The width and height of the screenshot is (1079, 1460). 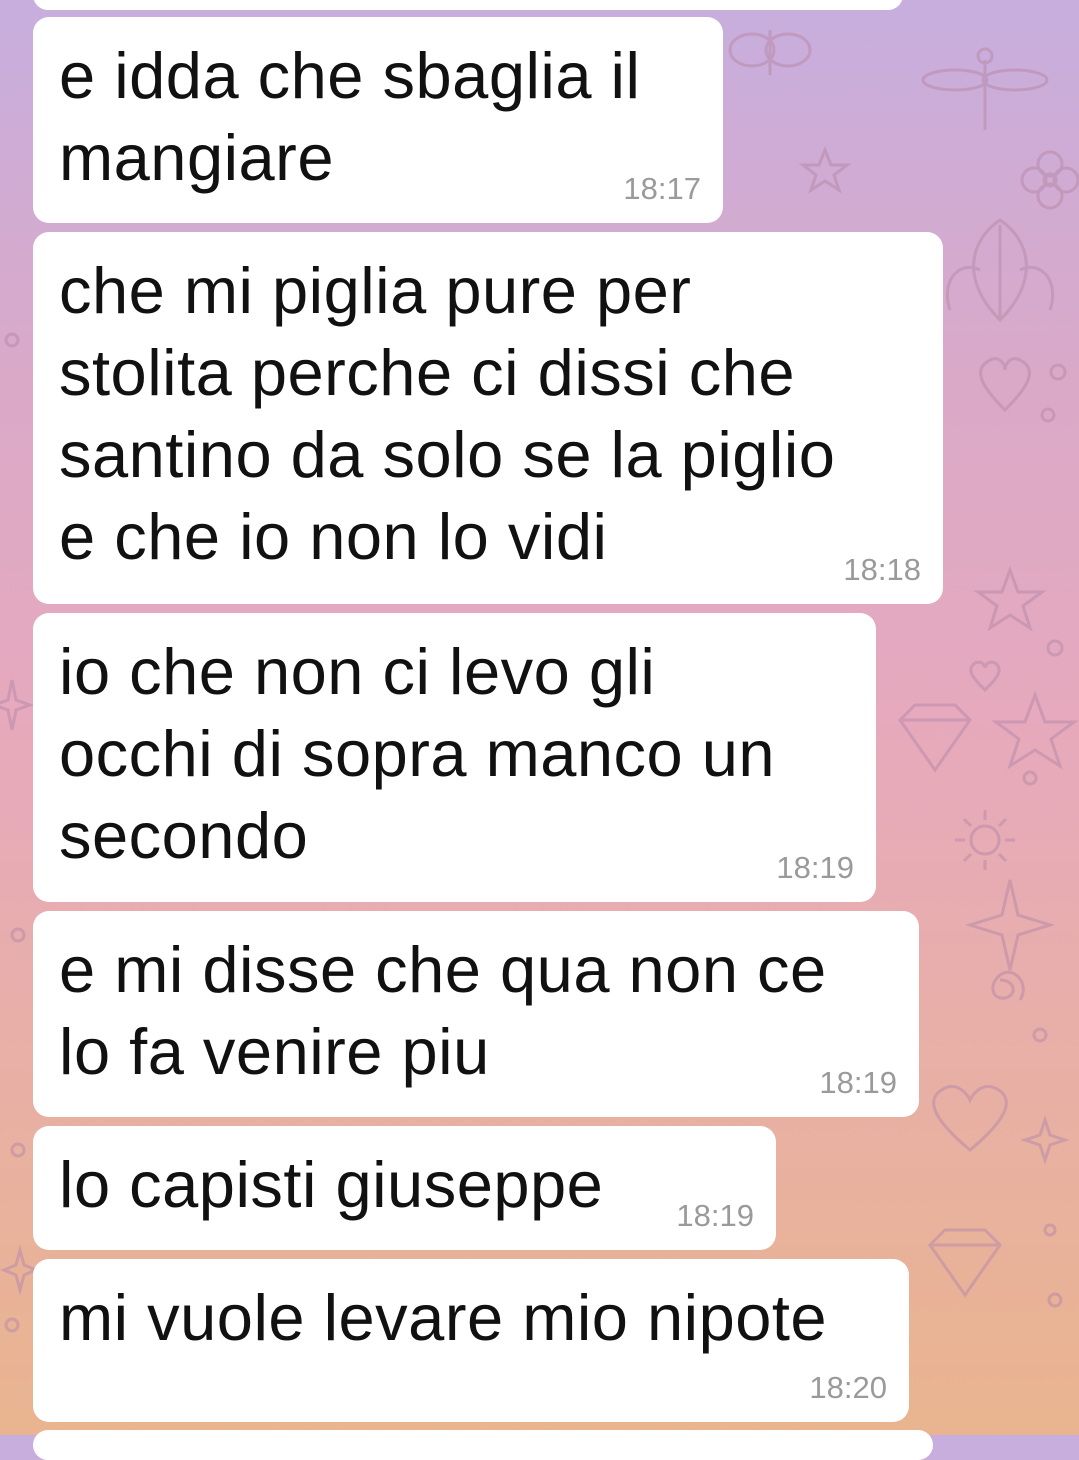 What do you see at coordinates (662, 188) in the screenshot?
I see `message-timestamp: 18:17` at bounding box center [662, 188].